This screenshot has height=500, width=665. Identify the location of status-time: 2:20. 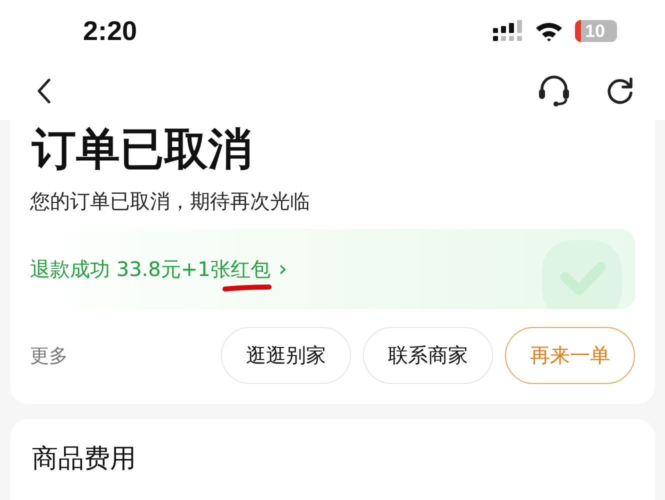
(110, 31).